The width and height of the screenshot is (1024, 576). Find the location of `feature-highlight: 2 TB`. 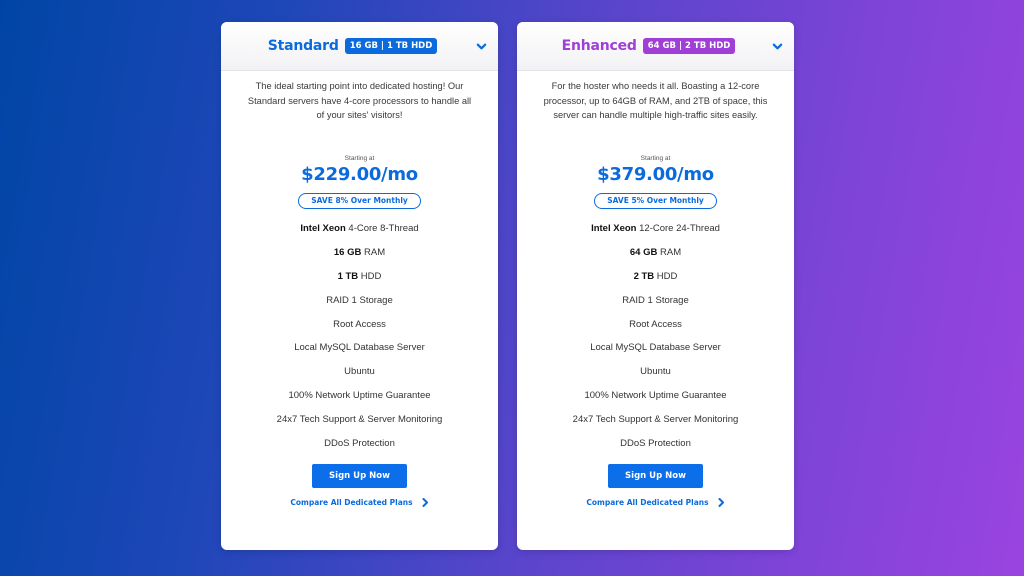

feature-highlight: 2 TB is located at coordinates (644, 276).